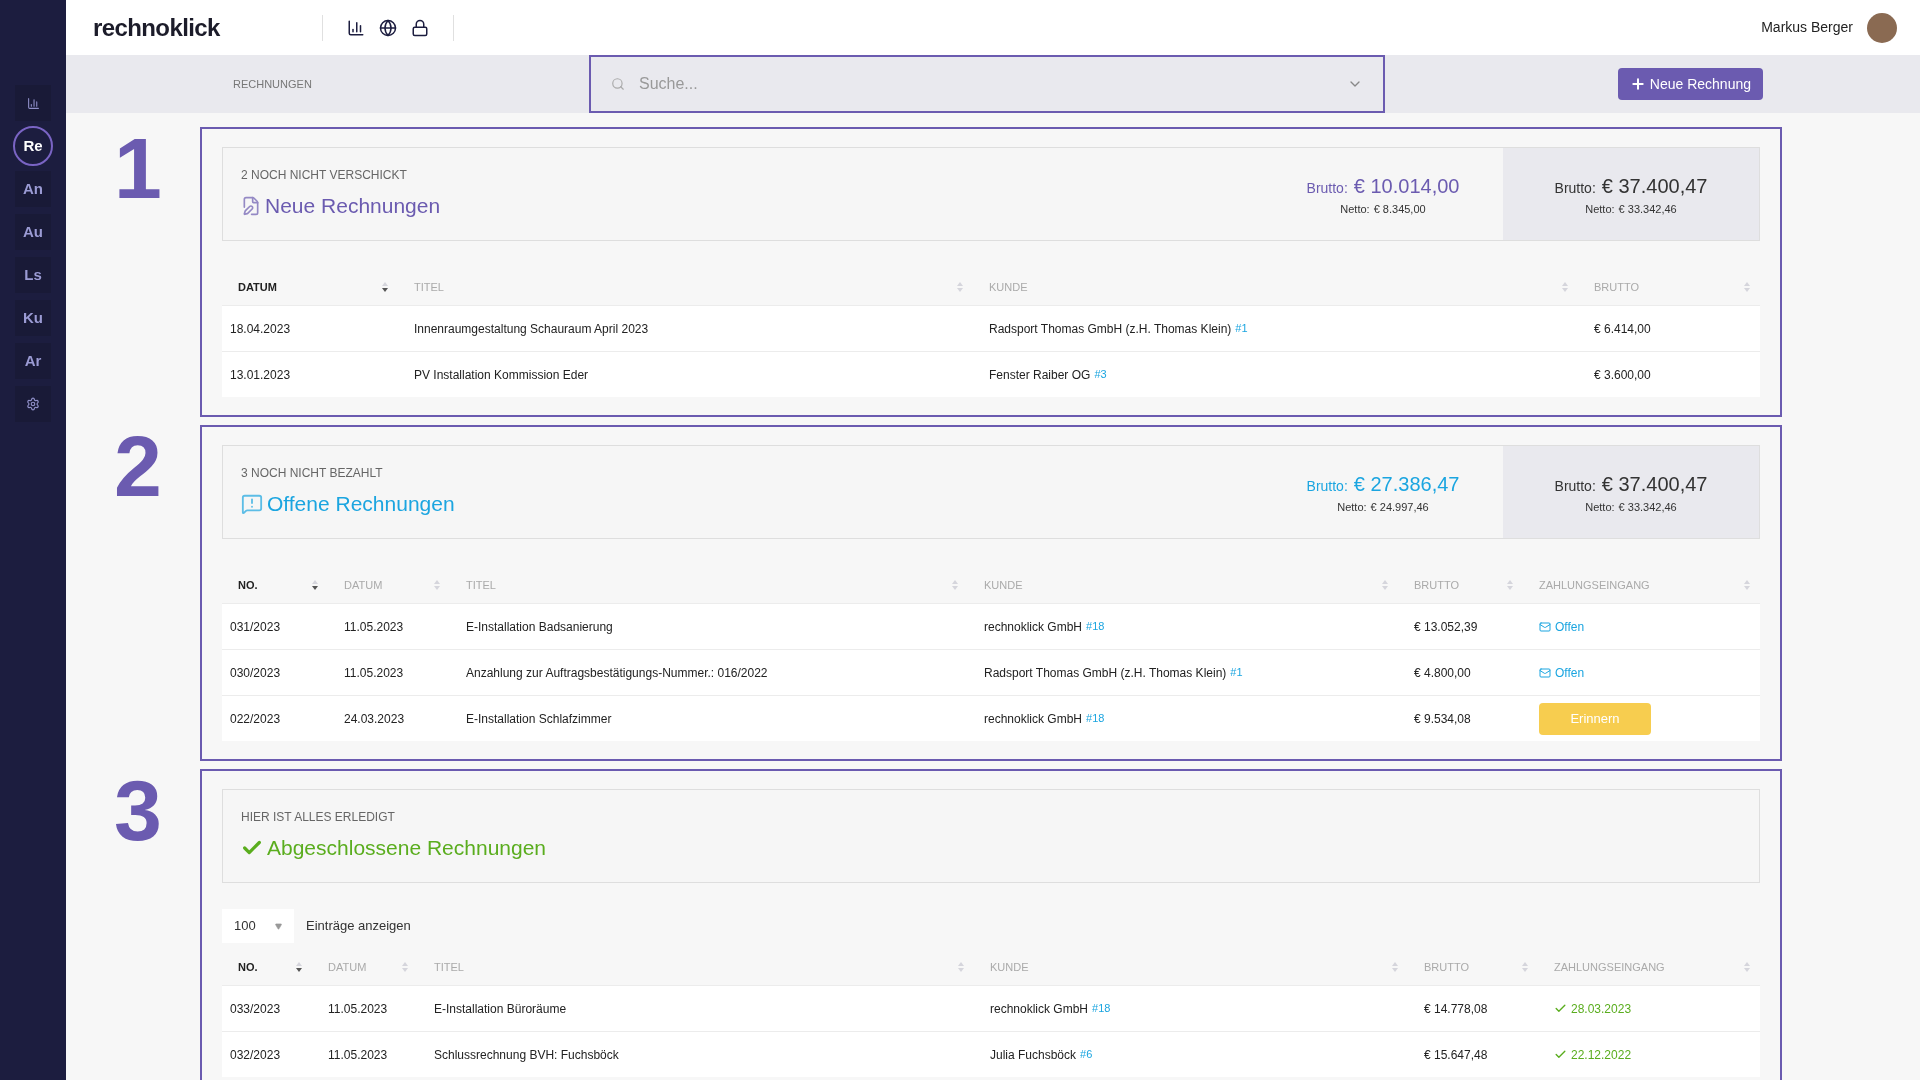 The width and height of the screenshot is (1920, 1080). I want to click on page-size-select: 100, so click(258, 926).